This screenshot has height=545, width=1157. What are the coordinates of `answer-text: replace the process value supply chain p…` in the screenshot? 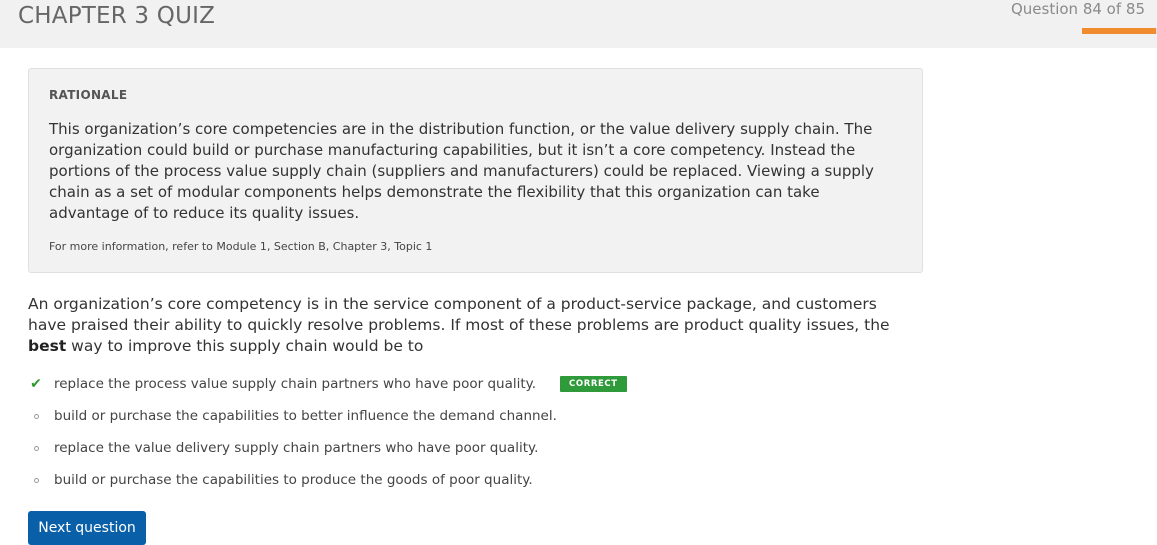 It's located at (295, 384).